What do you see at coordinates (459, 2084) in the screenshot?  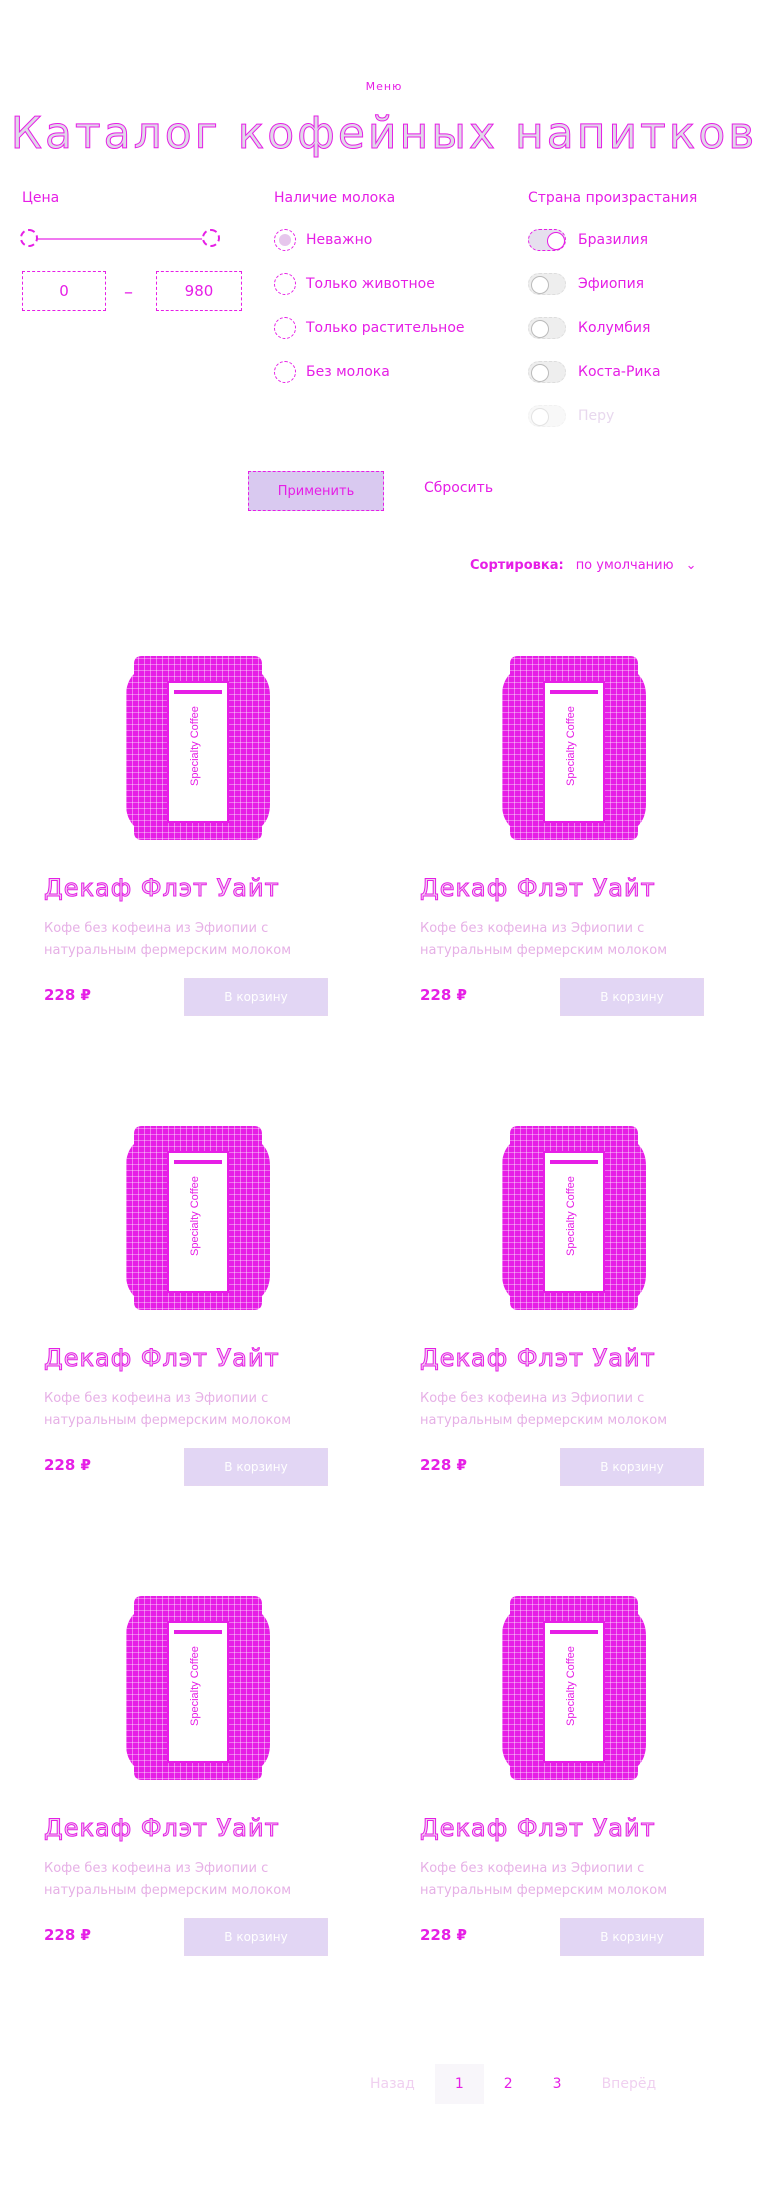 I see `pagination-page-1: 1` at bounding box center [459, 2084].